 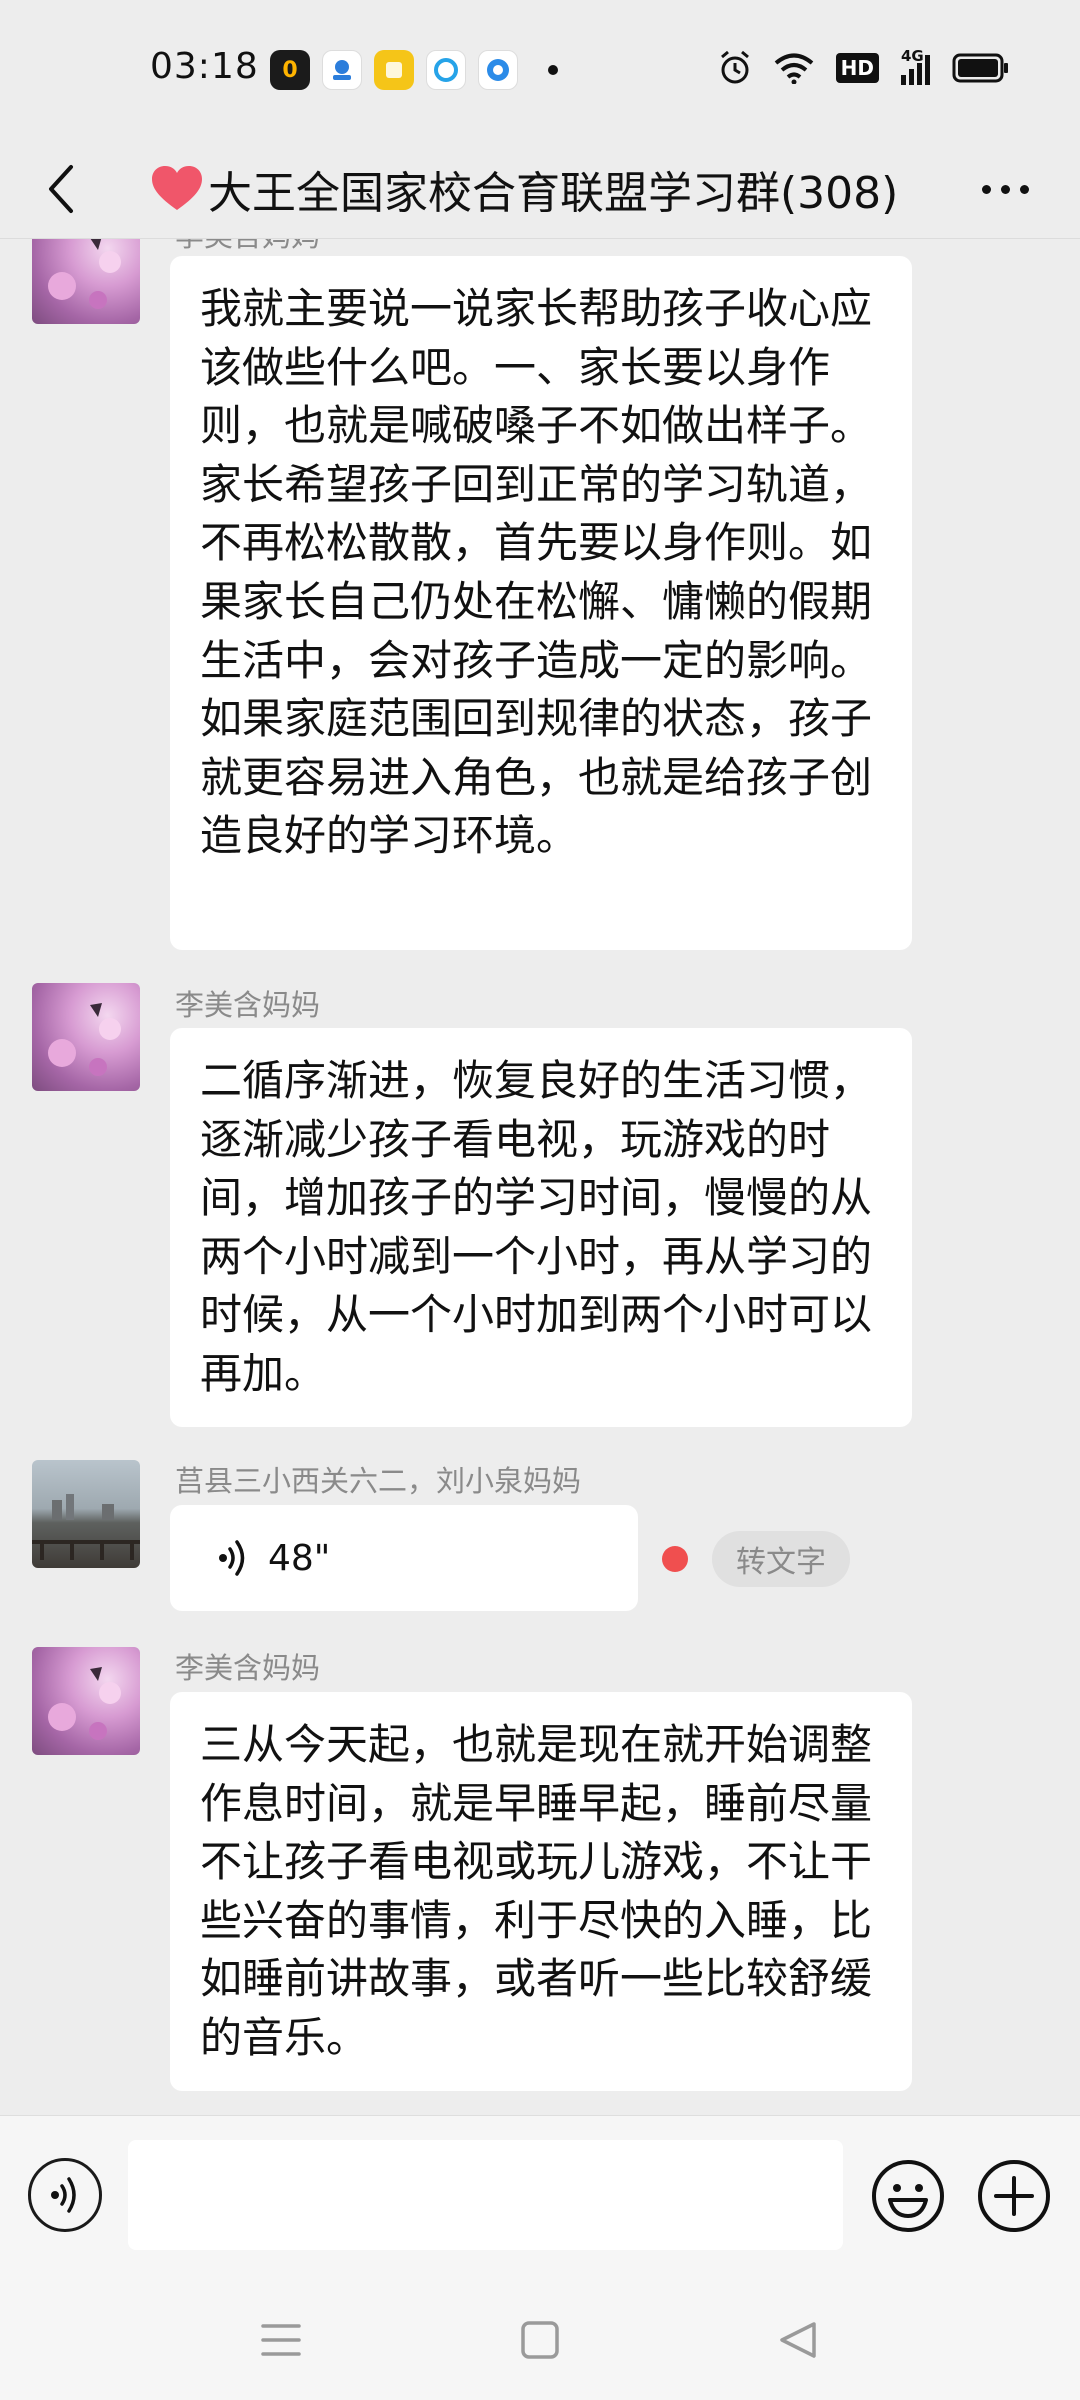 I want to click on menu-nav-icon, so click(x=281, y=2340).